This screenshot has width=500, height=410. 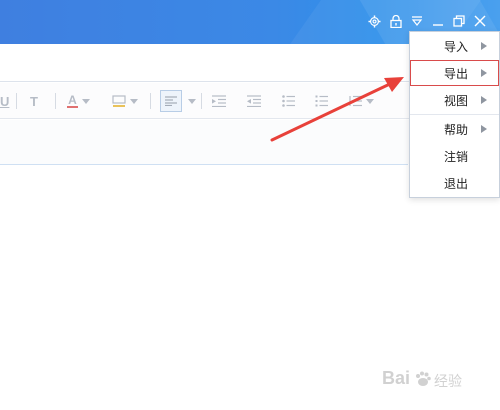 I want to click on watermark-brand: Bai, so click(x=396, y=378).